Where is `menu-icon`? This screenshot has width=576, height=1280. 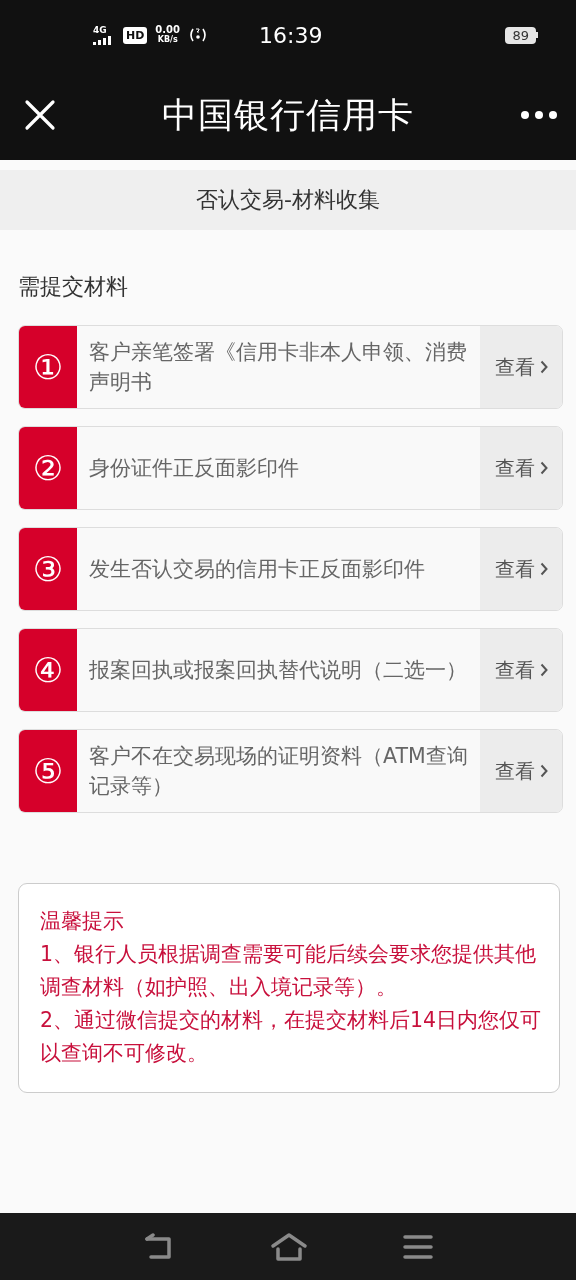
menu-icon is located at coordinates (418, 1246).